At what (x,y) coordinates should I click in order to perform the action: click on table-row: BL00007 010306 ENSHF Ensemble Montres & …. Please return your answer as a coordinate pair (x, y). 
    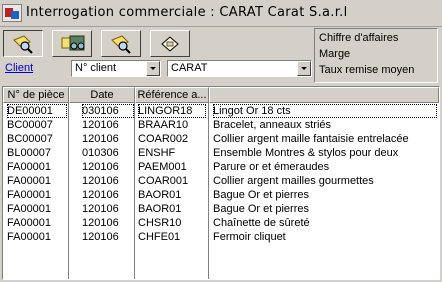
    Looking at the image, I should click on (221, 153).